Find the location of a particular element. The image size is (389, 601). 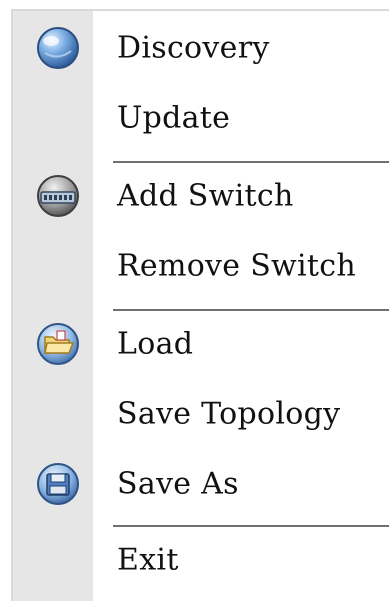

network-switch-icon is located at coordinates (58, 196).